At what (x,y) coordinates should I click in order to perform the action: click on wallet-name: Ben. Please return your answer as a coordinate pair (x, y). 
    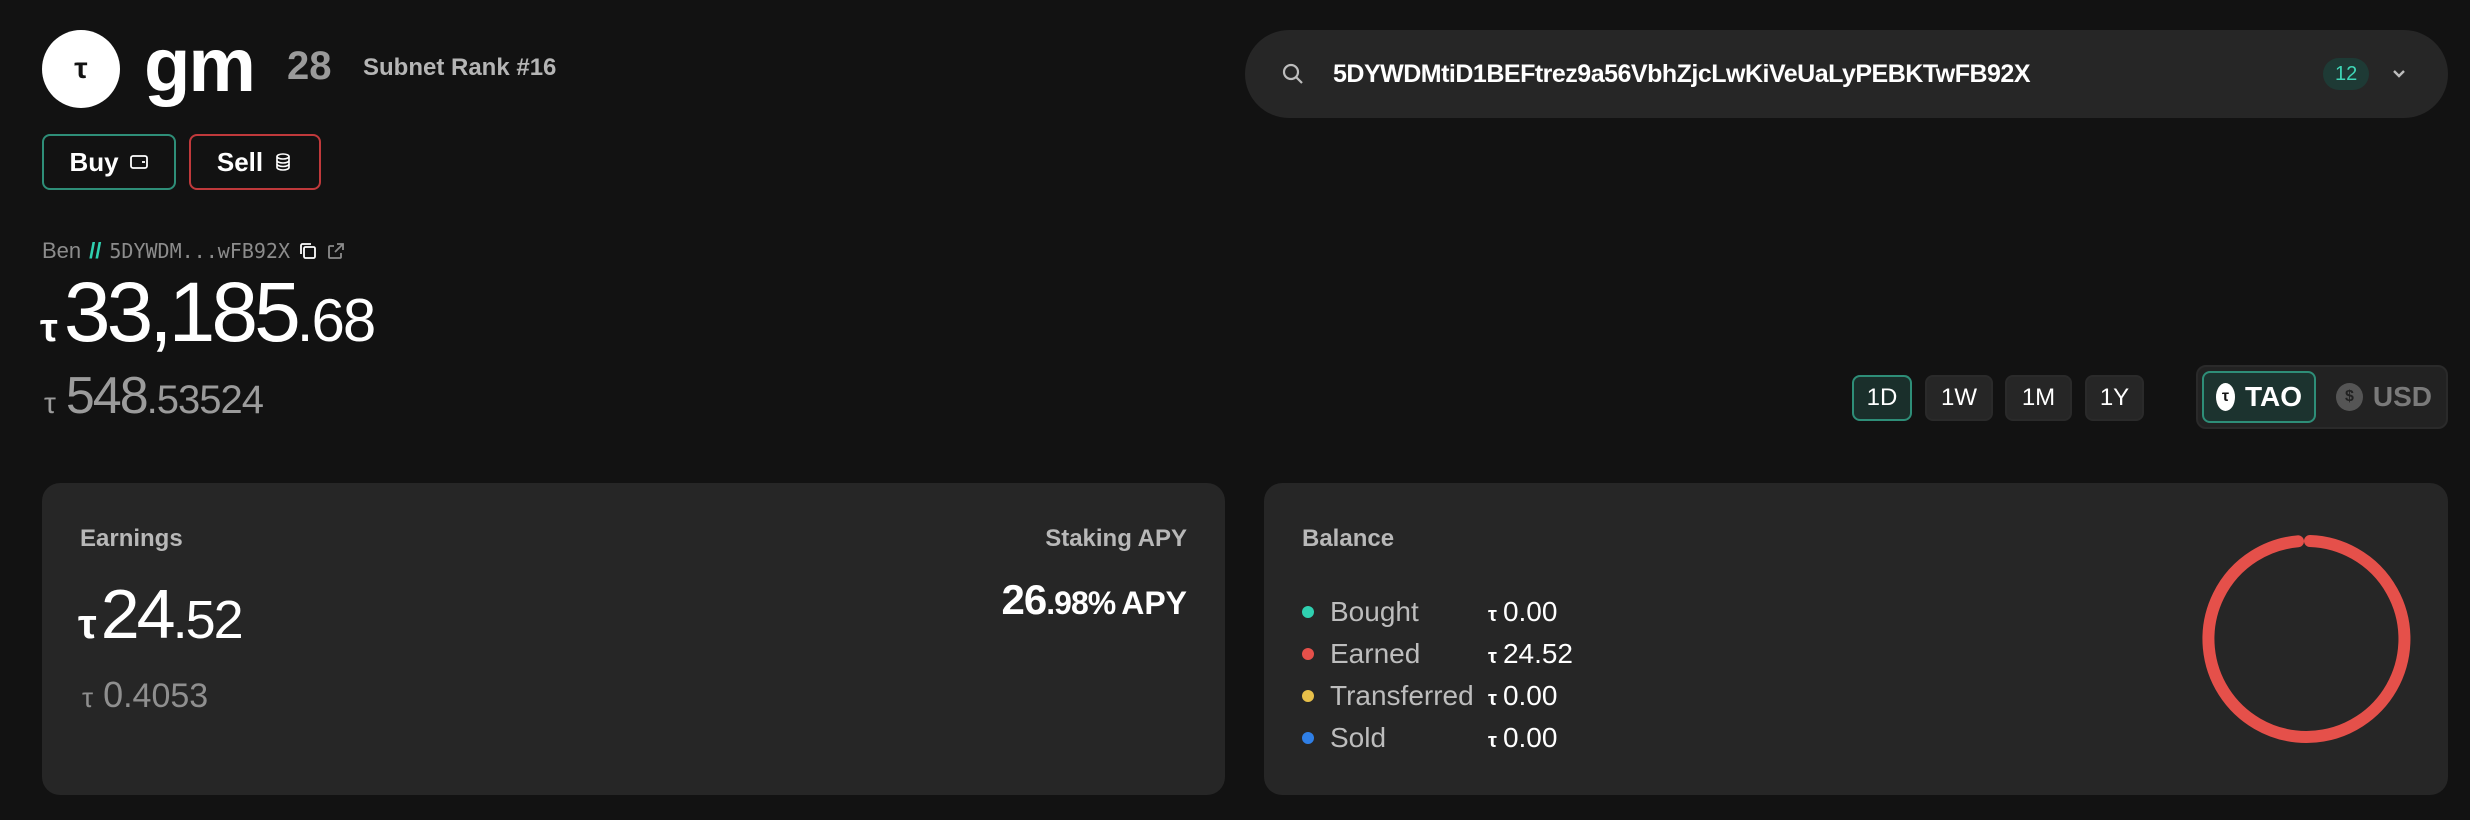
    Looking at the image, I should click on (62, 250).